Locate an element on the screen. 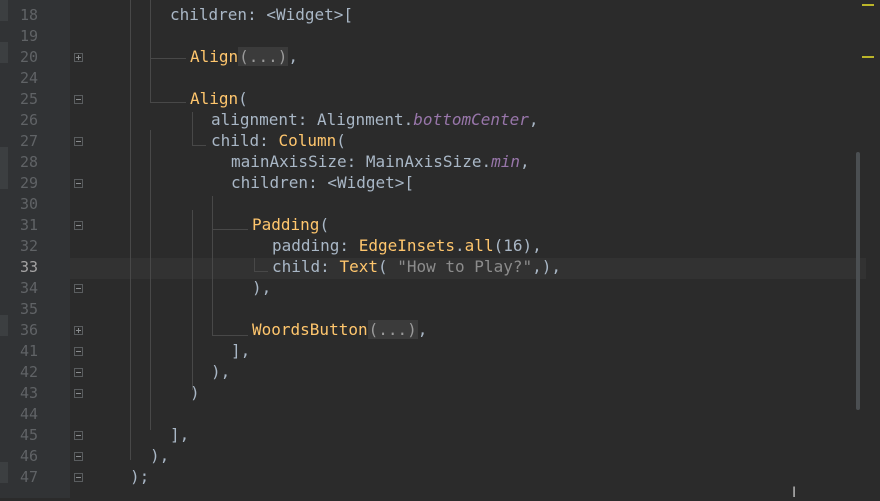 Image resolution: width=880 pixels, height=501 pixels. code-line-34: ), is located at coordinates (262, 287).